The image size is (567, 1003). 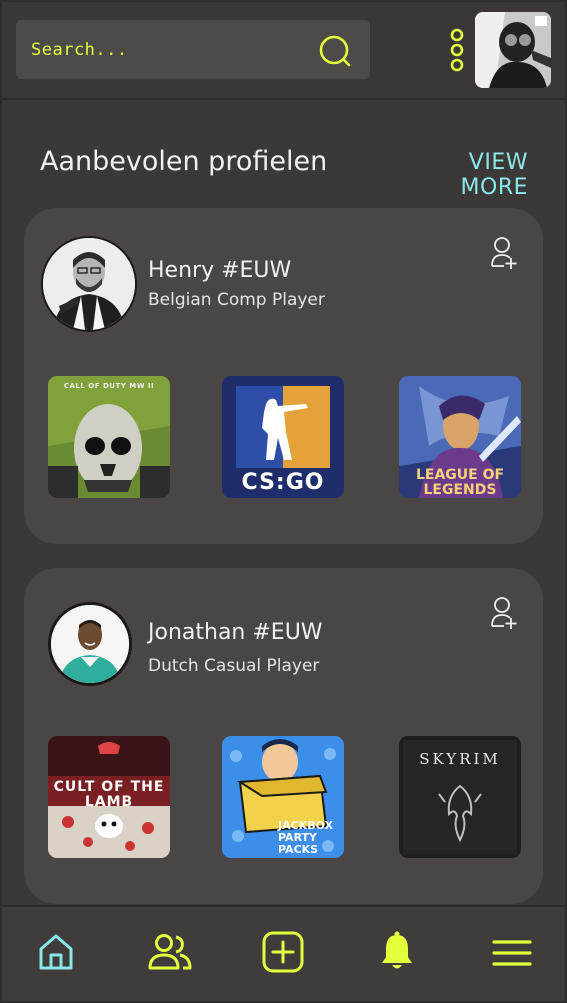 What do you see at coordinates (220, 270) in the screenshot?
I see `profile-name: Henry #EUW` at bounding box center [220, 270].